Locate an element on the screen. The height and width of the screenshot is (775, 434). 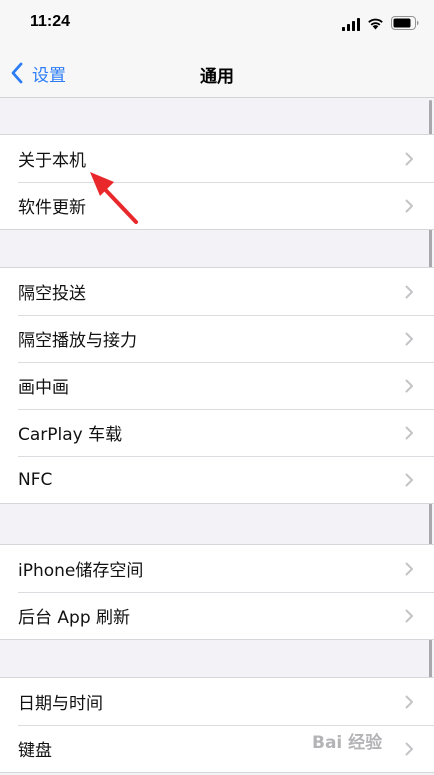
settings-row-airdrop: 隔空投送 is located at coordinates (217, 291).